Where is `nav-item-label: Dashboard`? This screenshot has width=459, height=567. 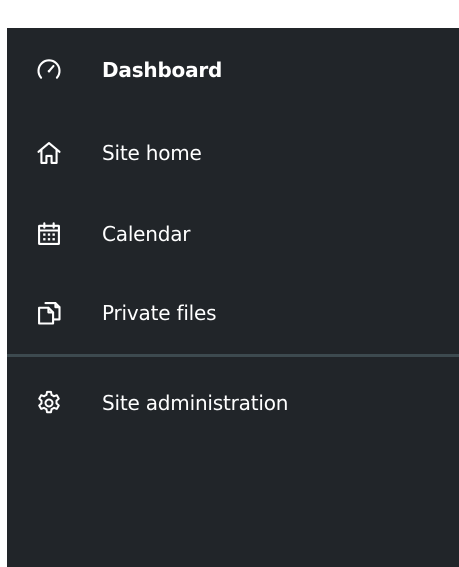 nav-item-label: Dashboard is located at coordinates (162, 70).